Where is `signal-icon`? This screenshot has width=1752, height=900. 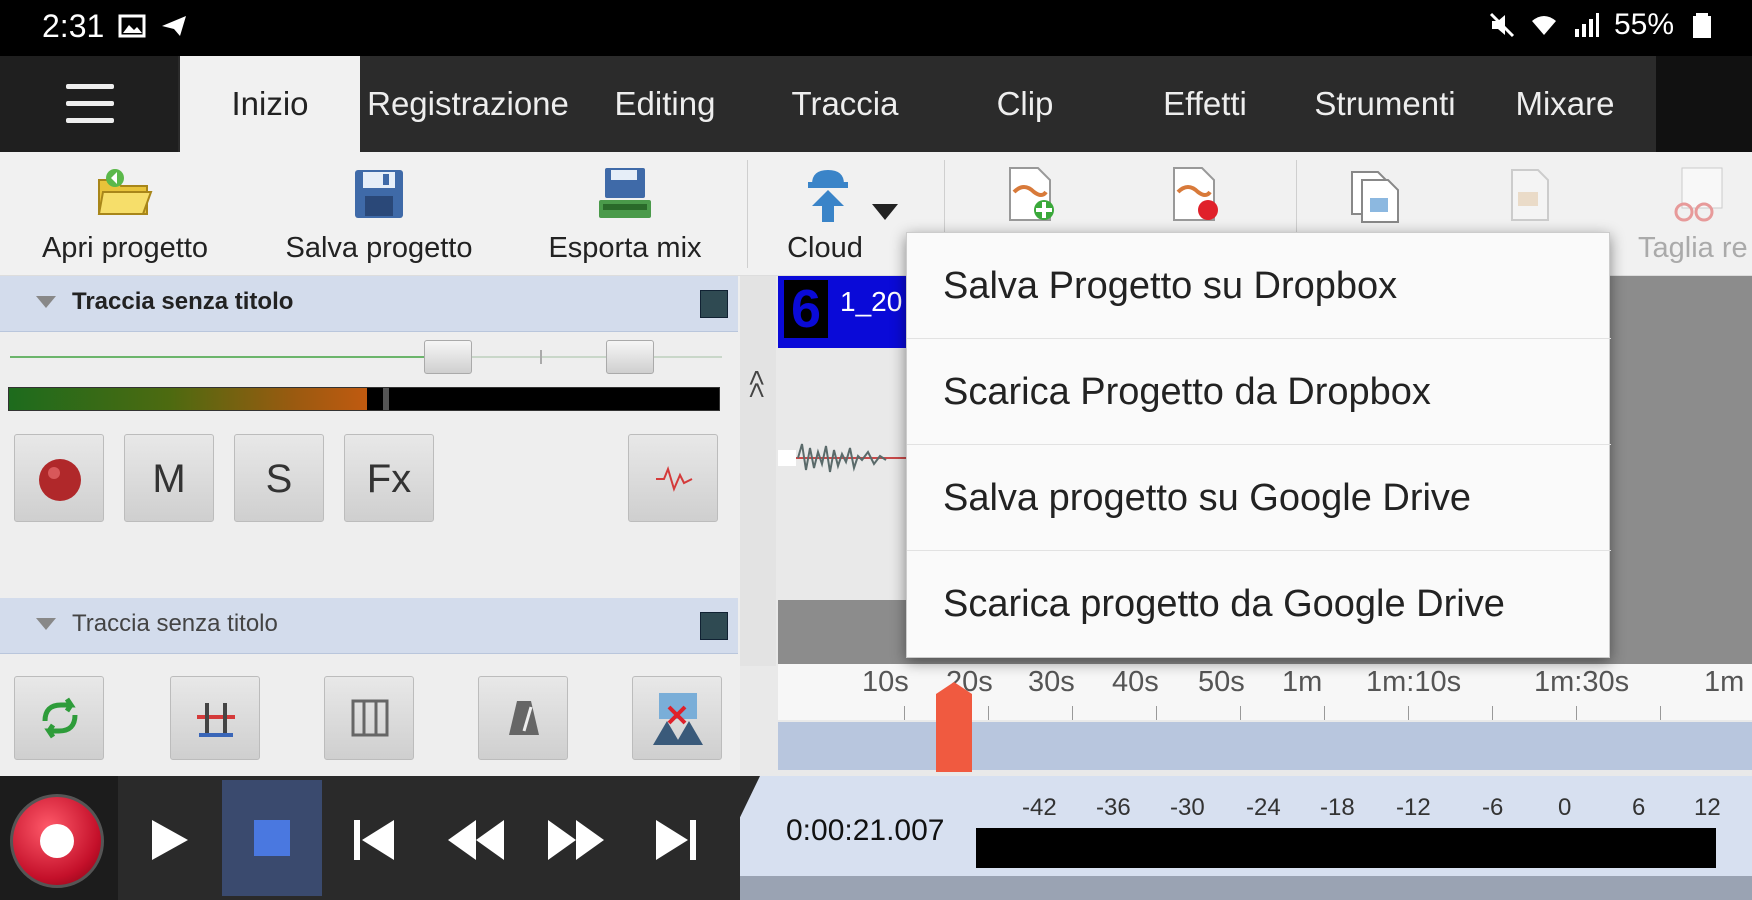
signal-icon is located at coordinates (1586, 25).